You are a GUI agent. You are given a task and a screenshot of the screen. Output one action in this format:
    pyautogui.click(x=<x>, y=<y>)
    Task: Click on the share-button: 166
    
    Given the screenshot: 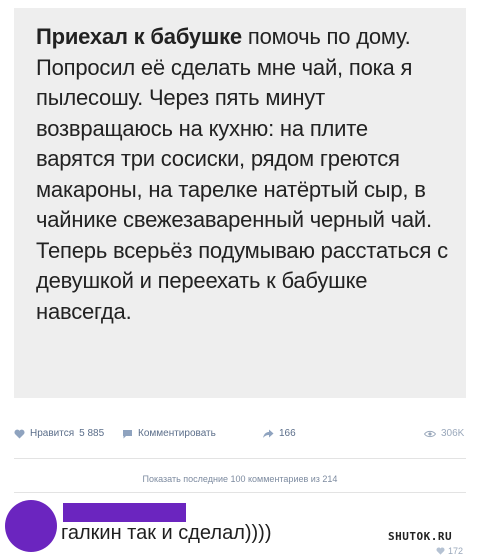 What is the action you would take?
    pyautogui.click(x=279, y=433)
    